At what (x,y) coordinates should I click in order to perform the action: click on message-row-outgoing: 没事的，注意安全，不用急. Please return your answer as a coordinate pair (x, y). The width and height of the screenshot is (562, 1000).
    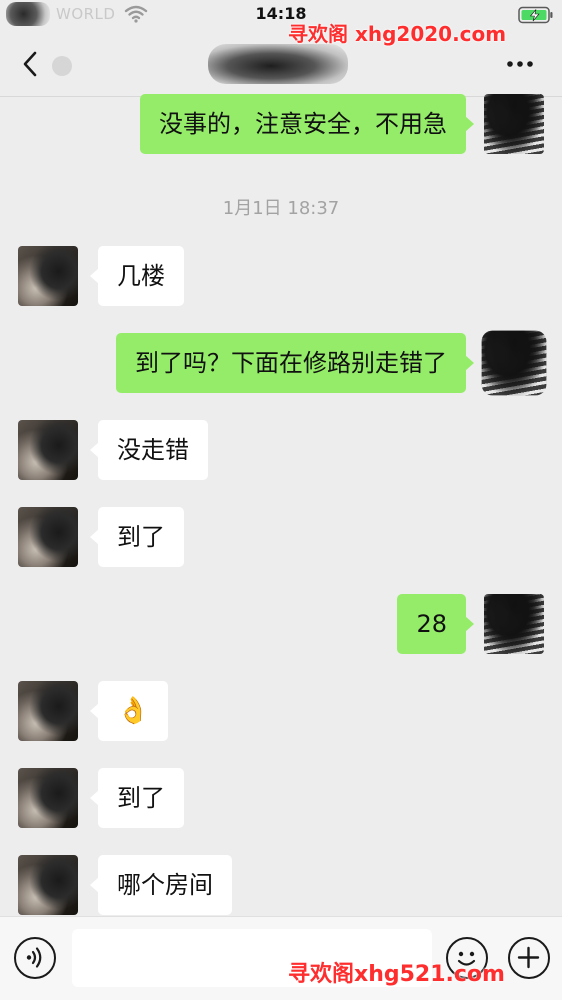
    Looking at the image, I should click on (281, 124).